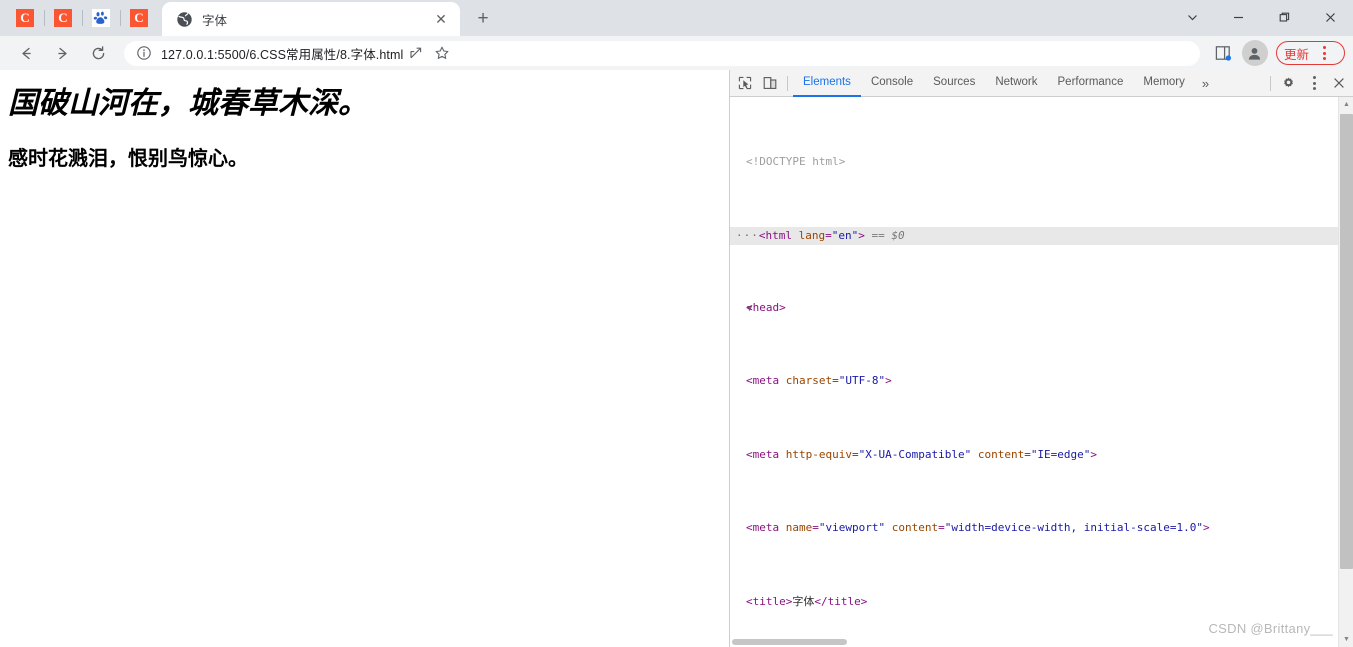 This screenshot has width=1353, height=647. I want to click on tab-network: Network, so click(1016, 83).